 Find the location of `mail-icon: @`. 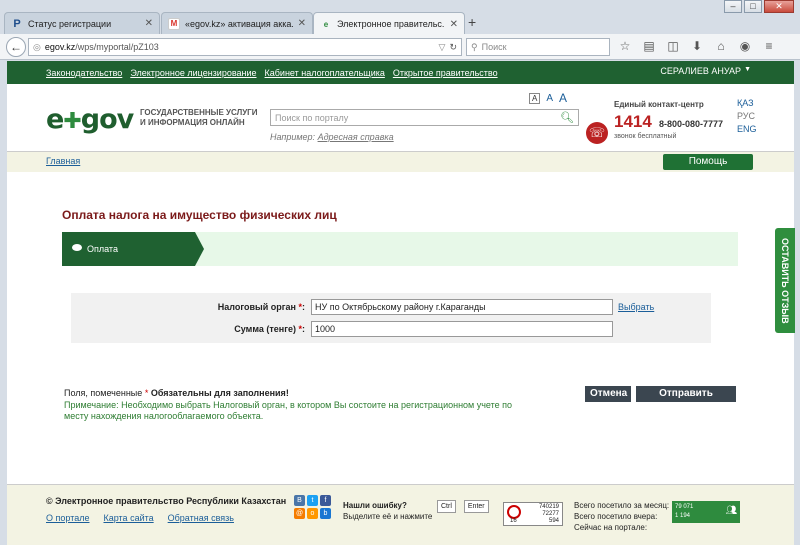

mail-icon: @ is located at coordinates (299, 513).